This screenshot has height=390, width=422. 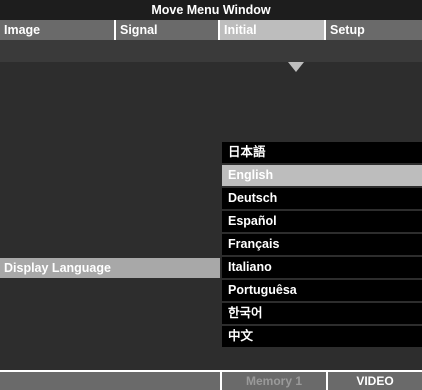 What do you see at coordinates (322, 313) in the screenshot?
I see `language-option-korean: 한국어` at bounding box center [322, 313].